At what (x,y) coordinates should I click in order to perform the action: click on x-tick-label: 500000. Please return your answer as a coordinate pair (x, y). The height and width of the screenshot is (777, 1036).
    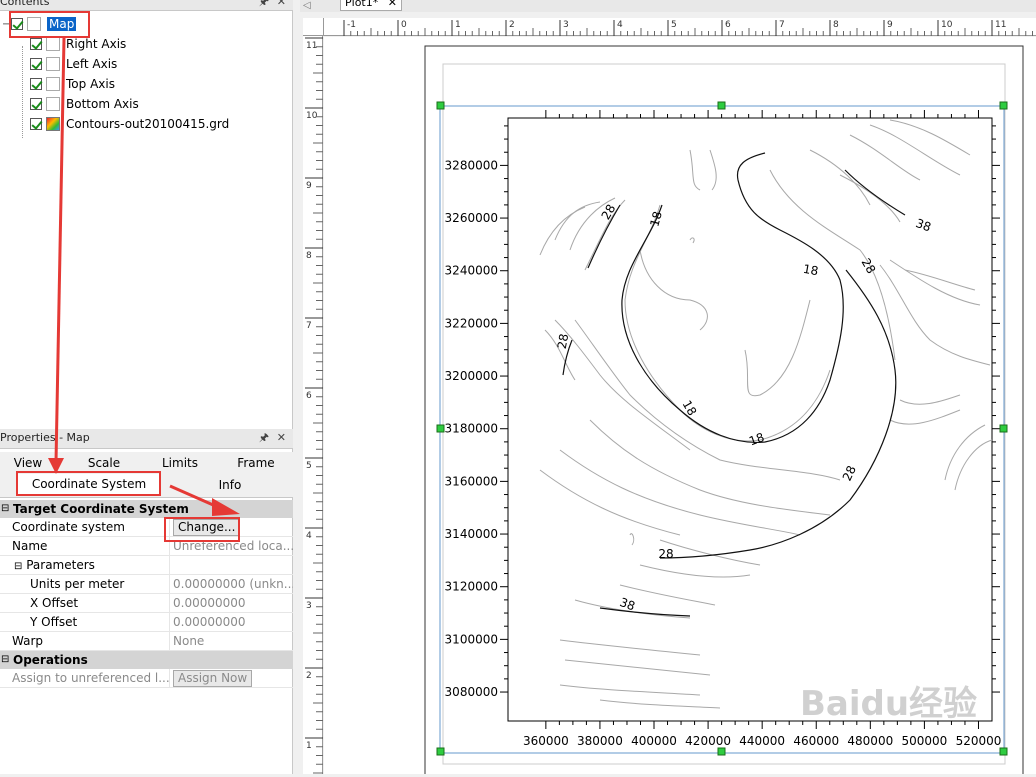
    Looking at the image, I should click on (924, 741).